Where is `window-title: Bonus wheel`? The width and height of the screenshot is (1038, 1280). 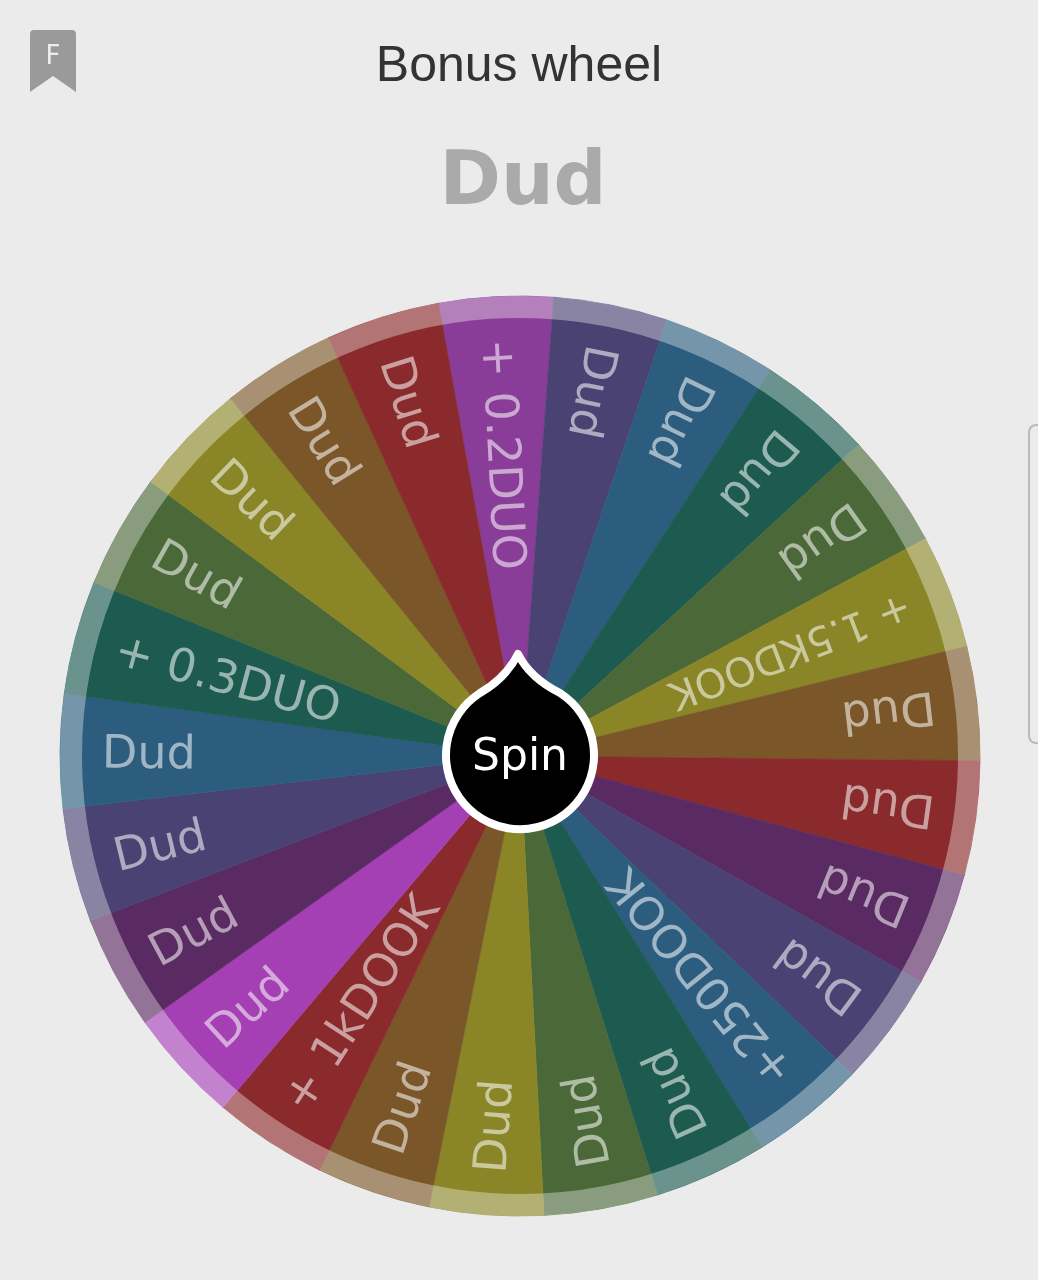
window-title: Bonus wheel is located at coordinates (519, 64).